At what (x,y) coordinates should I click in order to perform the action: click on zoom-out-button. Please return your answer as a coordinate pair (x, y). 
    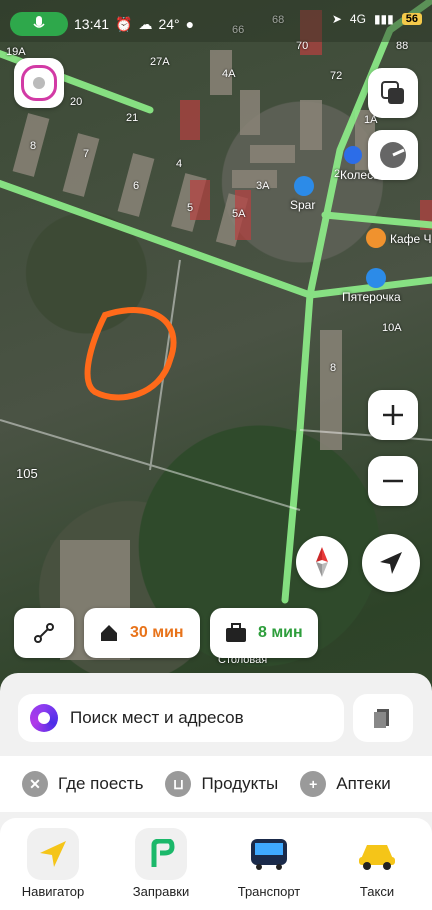
    Looking at the image, I should click on (393, 481).